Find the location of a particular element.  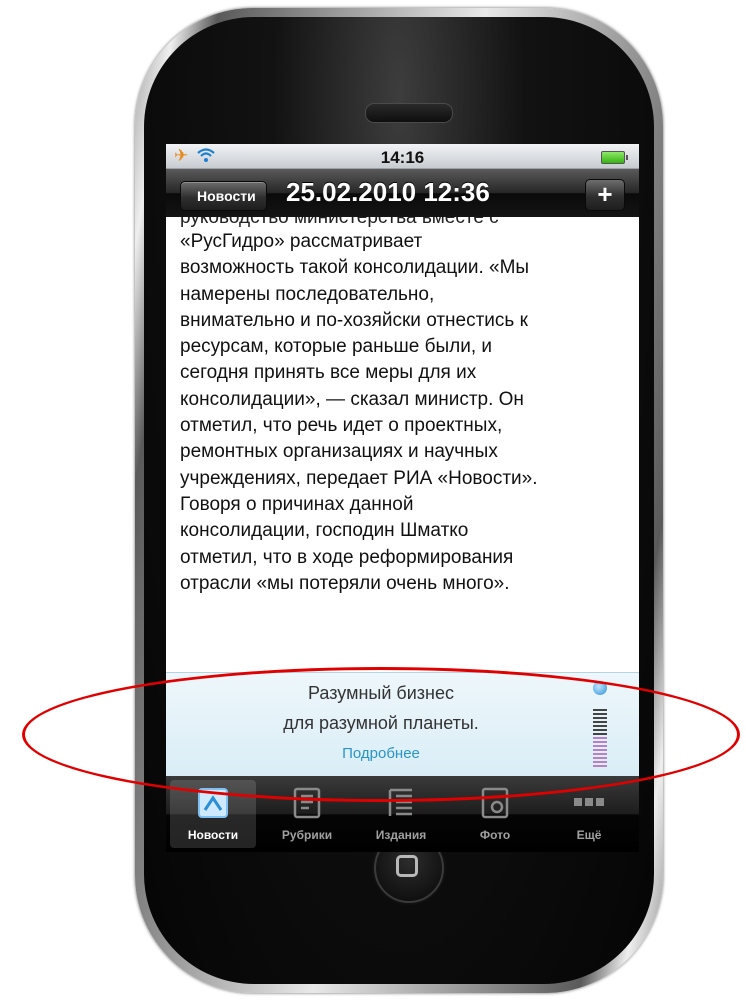

article-line: отметил, что в ходе реформирования is located at coordinates (347, 557).